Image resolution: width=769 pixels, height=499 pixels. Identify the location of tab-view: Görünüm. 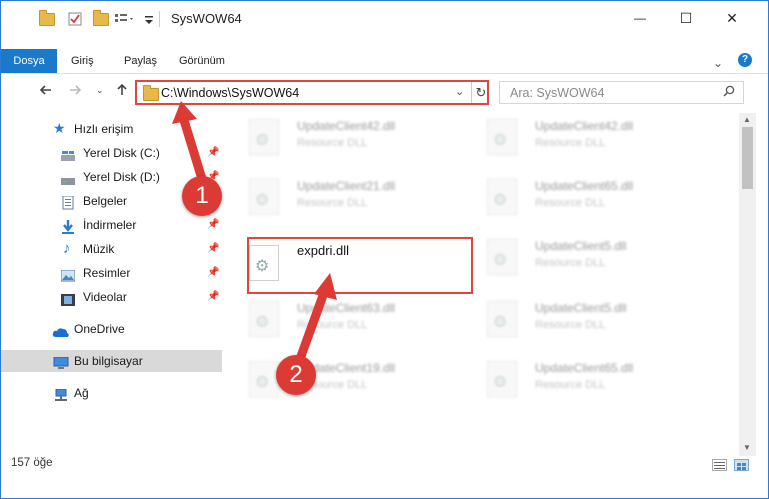
(202, 61).